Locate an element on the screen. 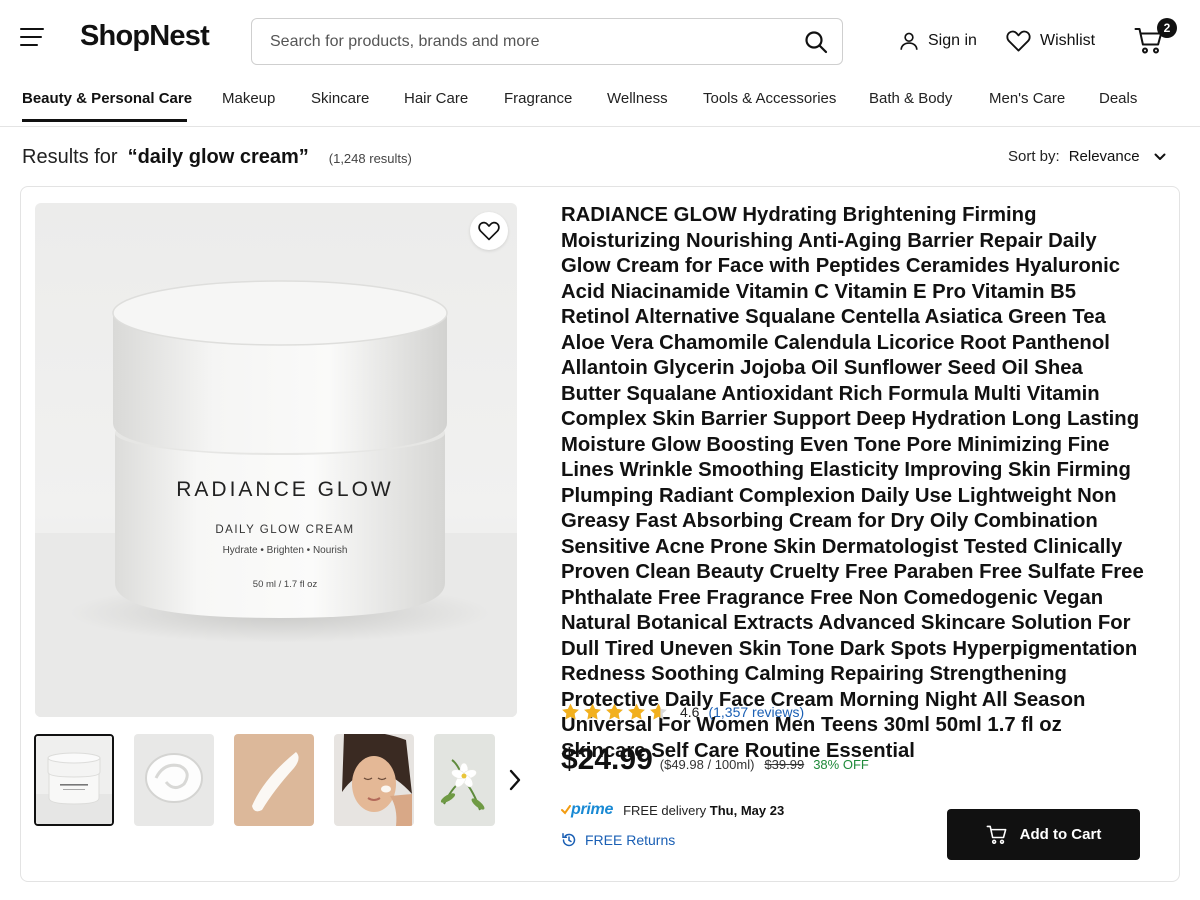 The image size is (1200, 900). category-bath-body: Bath & Body is located at coordinates (910, 98).